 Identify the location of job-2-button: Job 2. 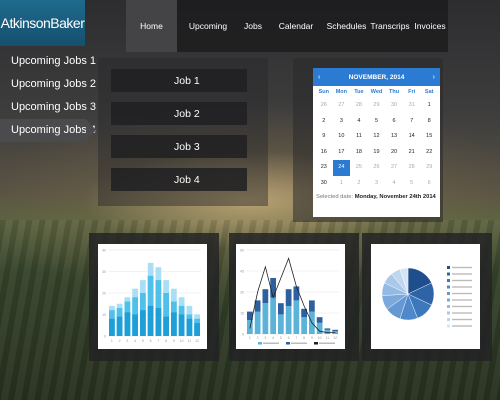
(179, 113).